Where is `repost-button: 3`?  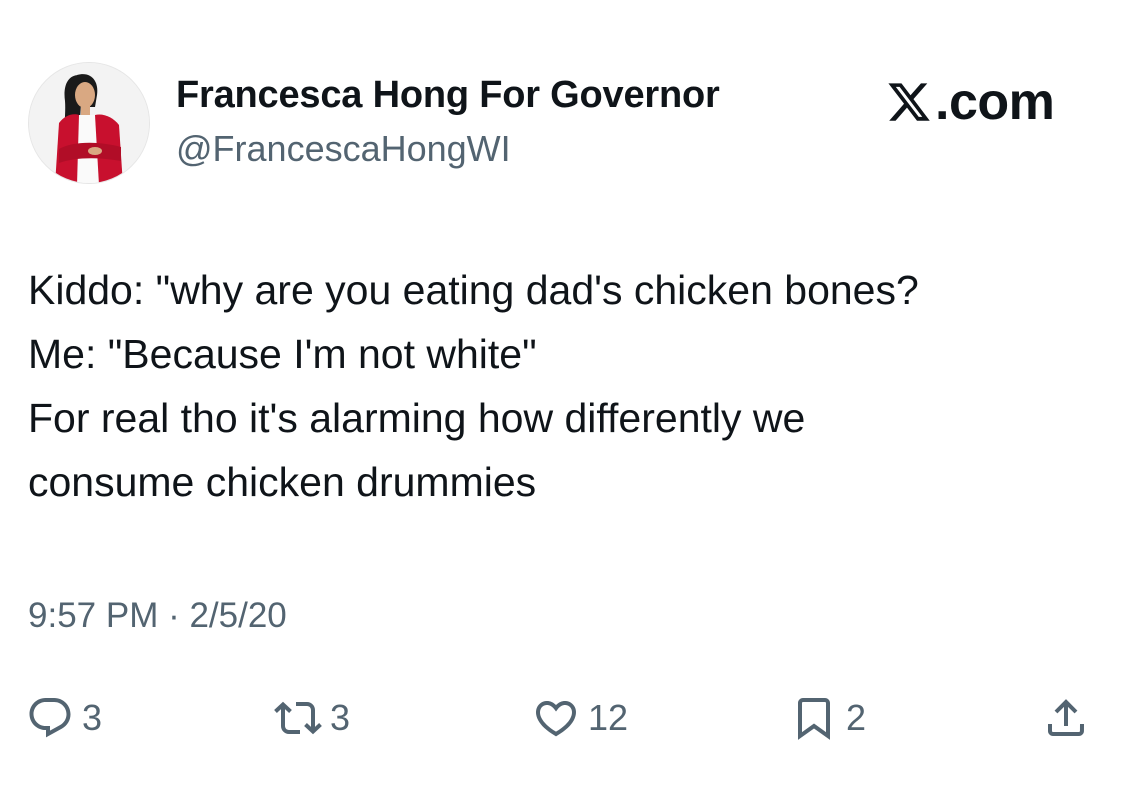 repost-button: 3 is located at coordinates (312, 718).